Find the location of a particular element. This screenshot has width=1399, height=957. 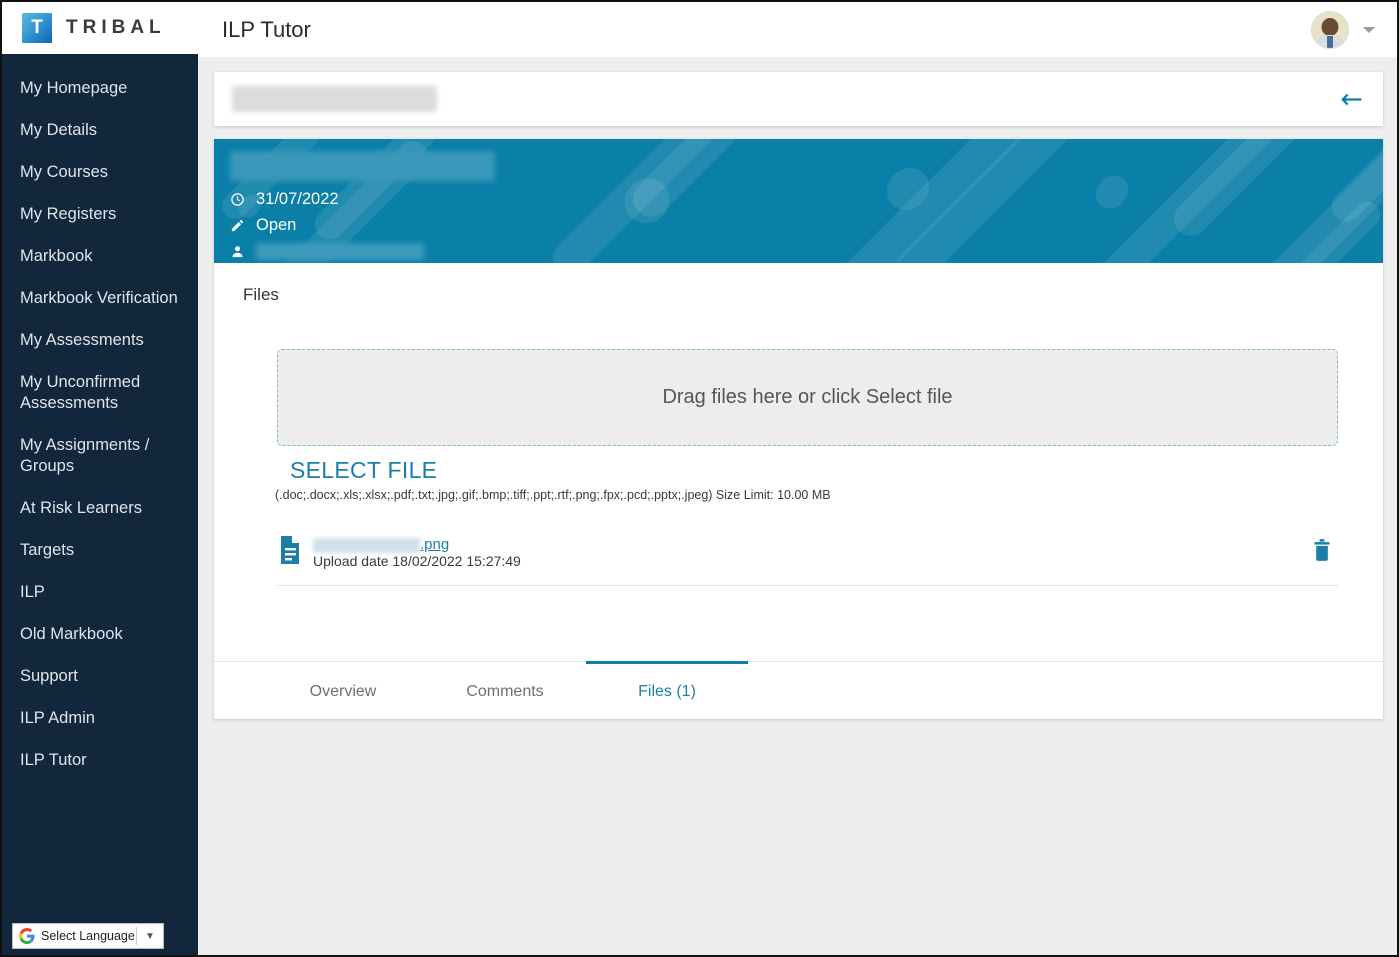

file-dropzone: Drag files here or click Select file is located at coordinates (807, 397).